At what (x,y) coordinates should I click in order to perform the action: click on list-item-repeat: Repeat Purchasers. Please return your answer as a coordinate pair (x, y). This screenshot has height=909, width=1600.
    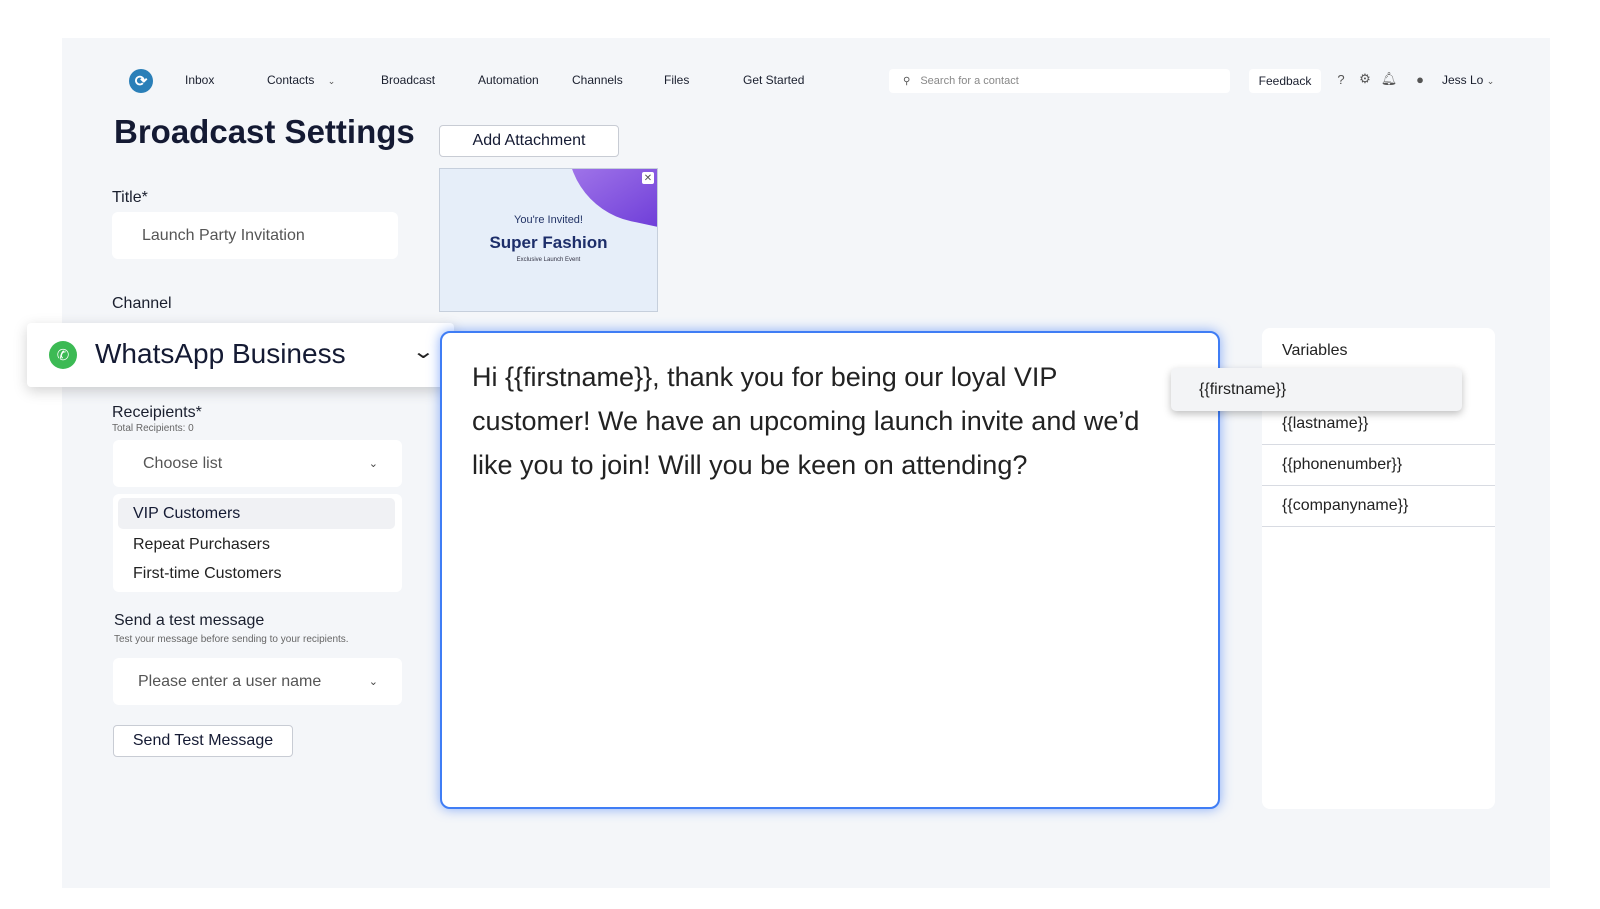
    Looking at the image, I should click on (201, 545).